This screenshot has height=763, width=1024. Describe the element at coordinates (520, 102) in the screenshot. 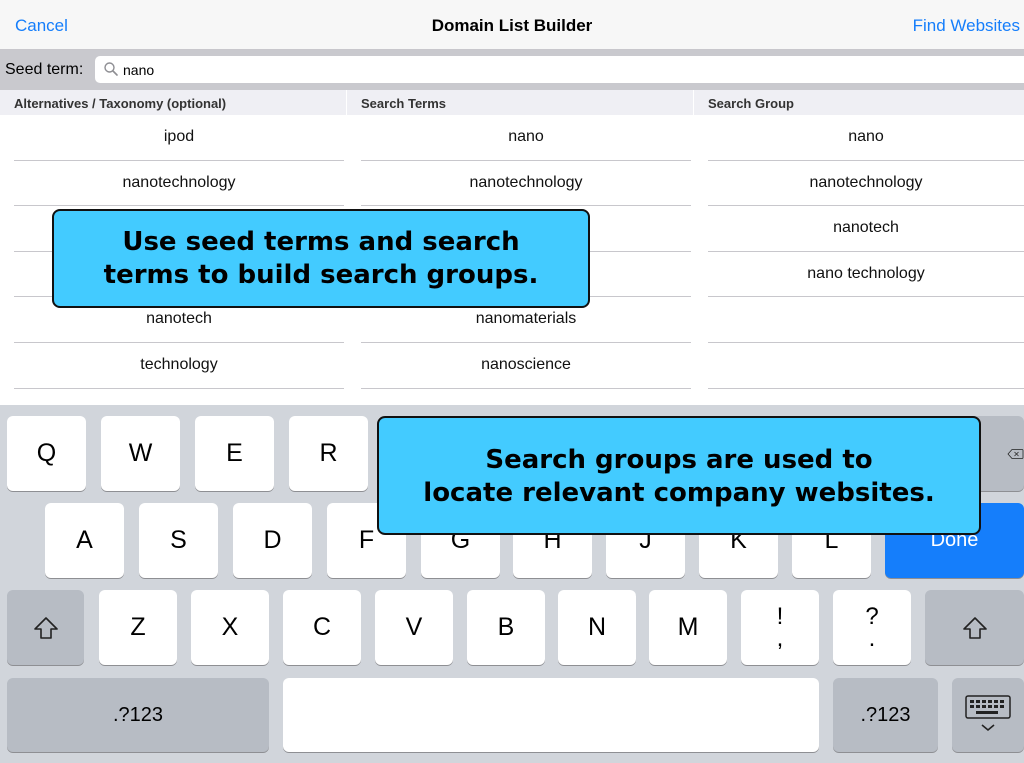

I see `search-terms-column-header: Search Terms` at that location.